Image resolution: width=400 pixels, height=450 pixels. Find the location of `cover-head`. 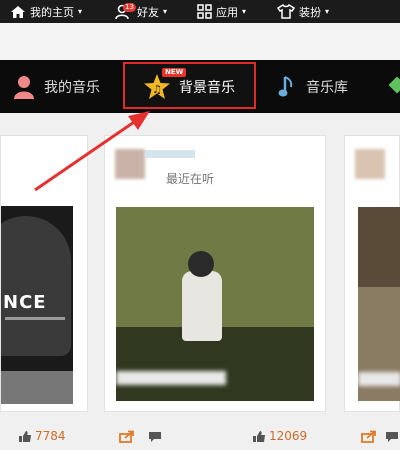

cover-head is located at coordinates (201, 264).